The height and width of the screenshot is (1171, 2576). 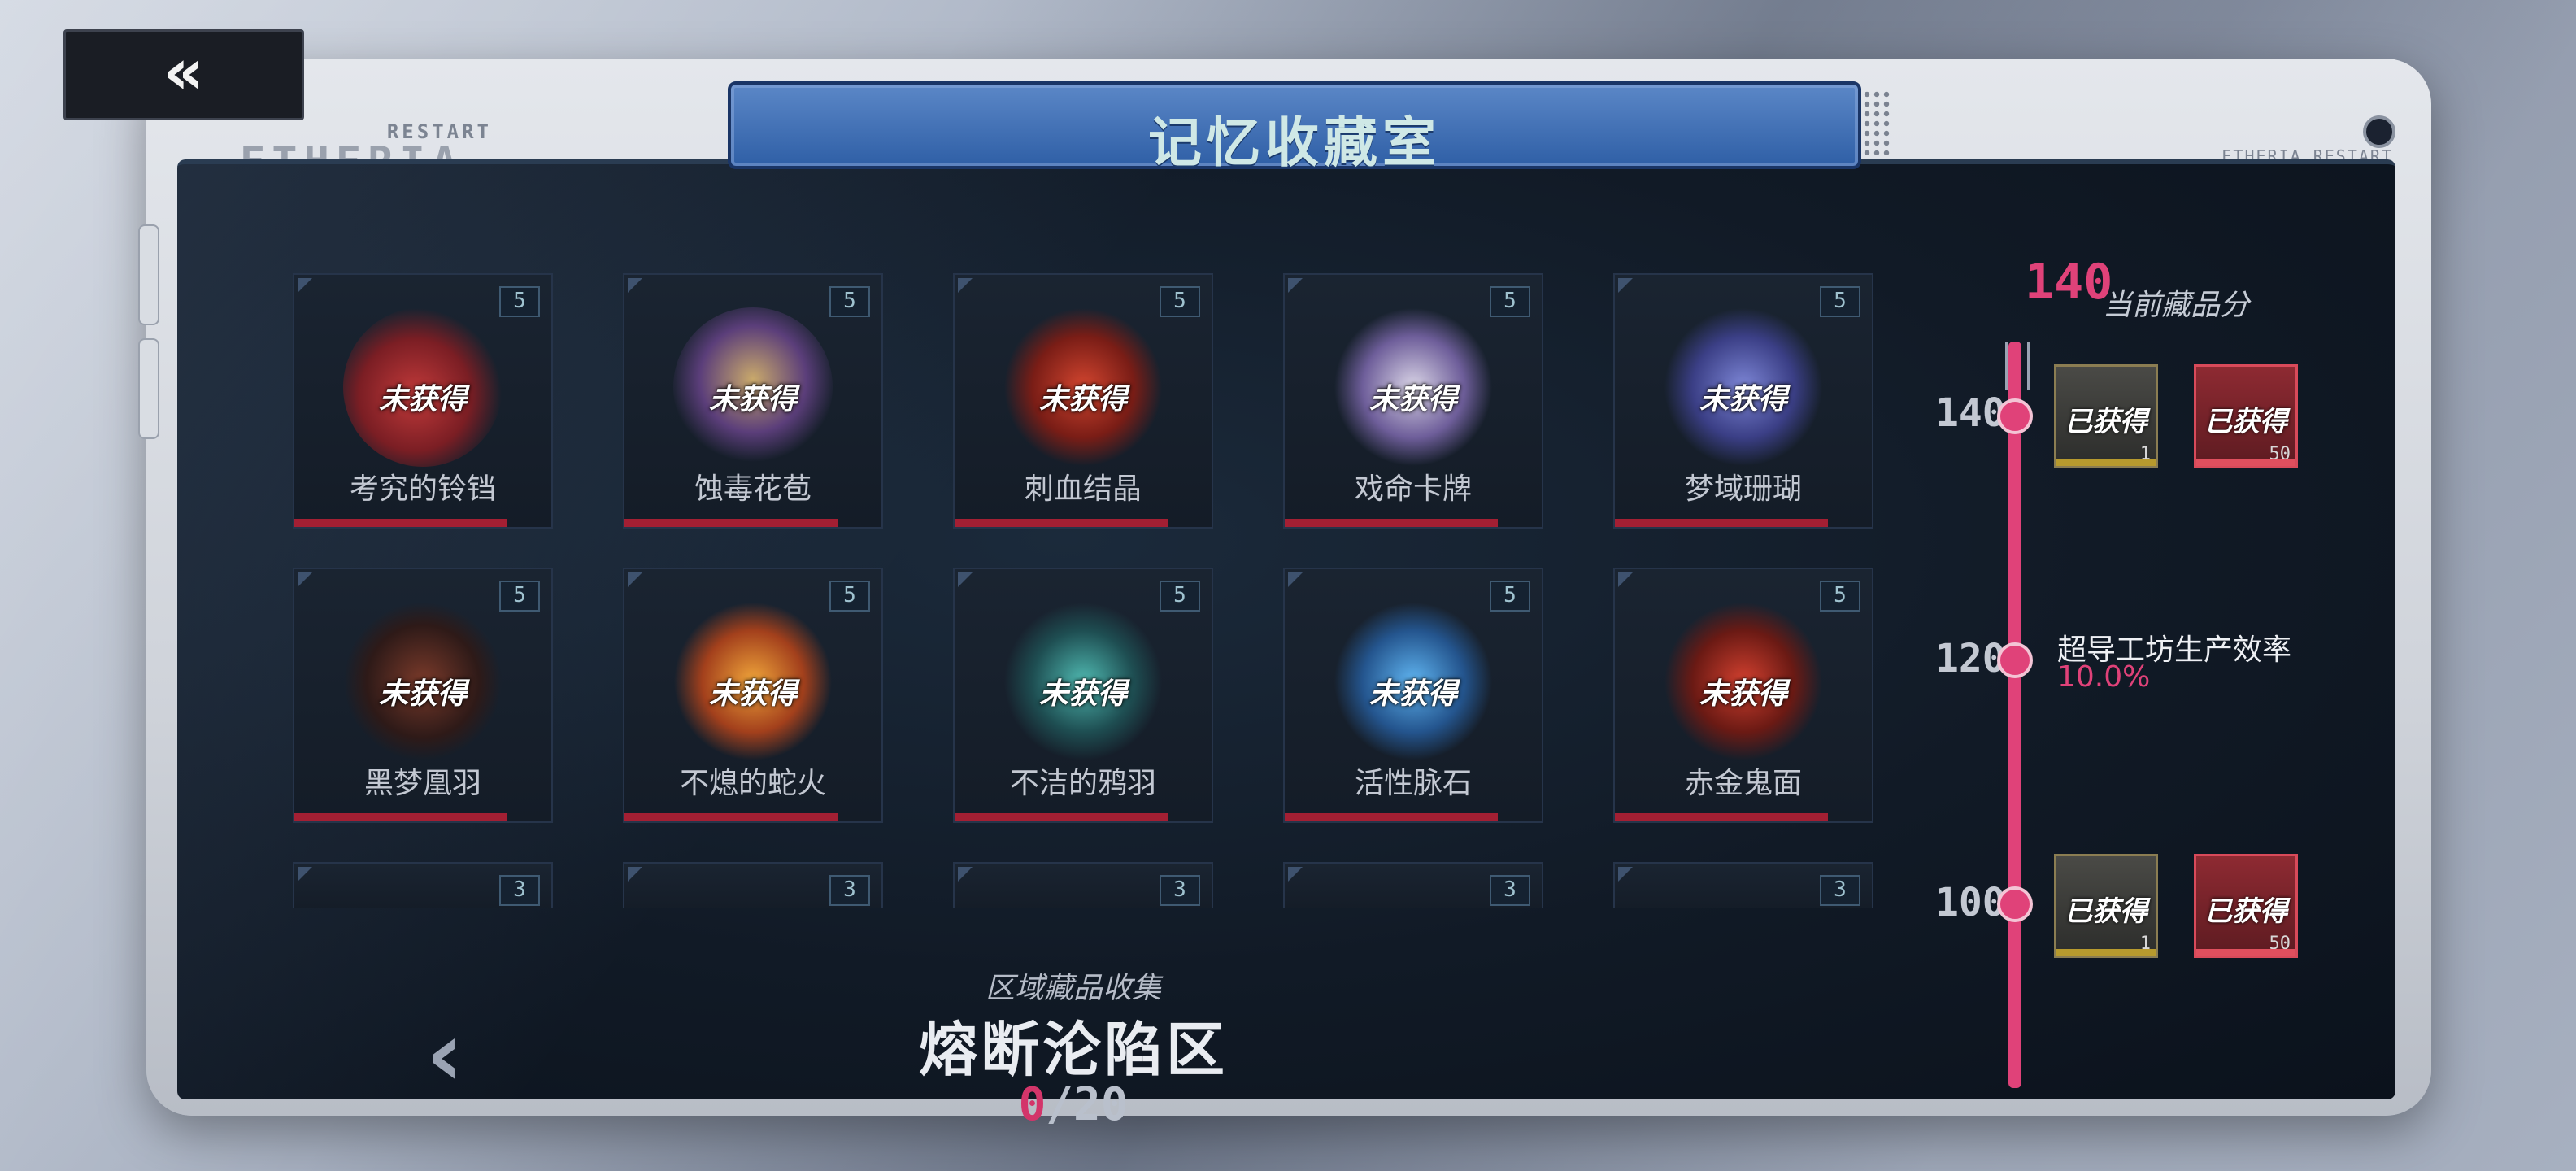 What do you see at coordinates (1073, 1050) in the screenshot?
I see `region-name: 熔断沦陷区` at bounding box center [1073, 1050].